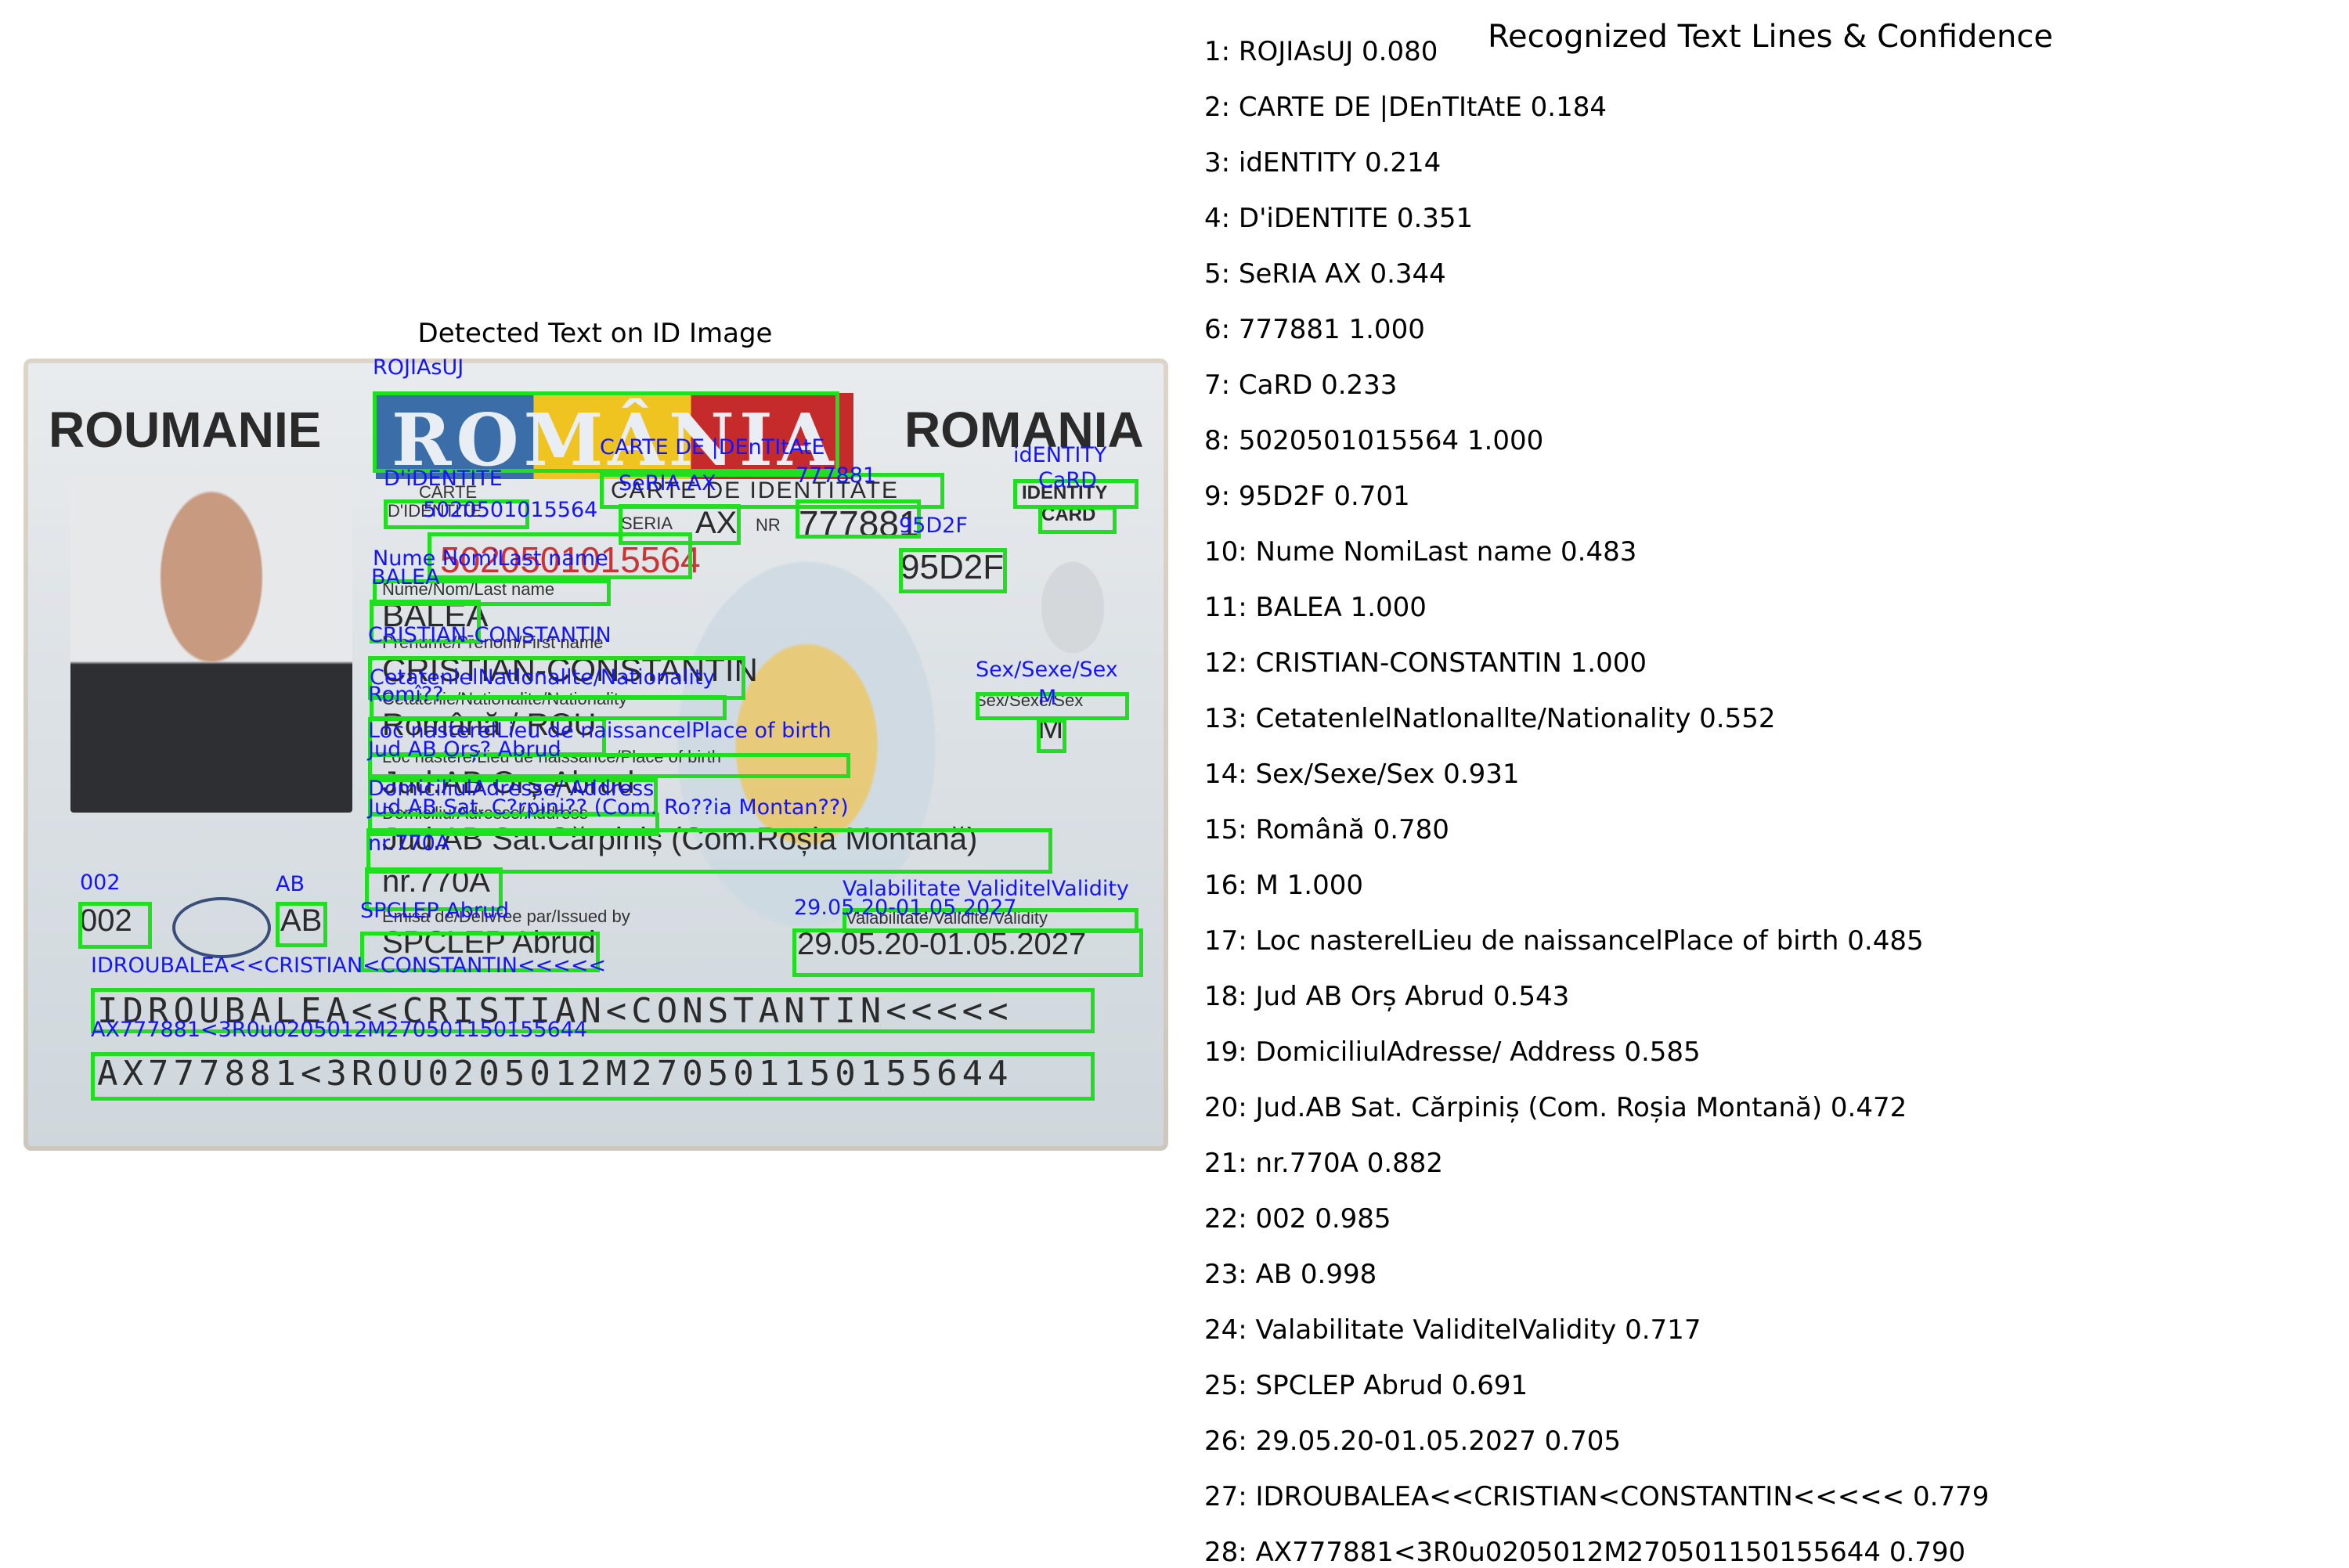 This screenshot has width=2349, height=1568. What do you see at coordinates (100, 883) in the screenshot?
I see `detection-label-22: 002` at bounding box center [100, 883].